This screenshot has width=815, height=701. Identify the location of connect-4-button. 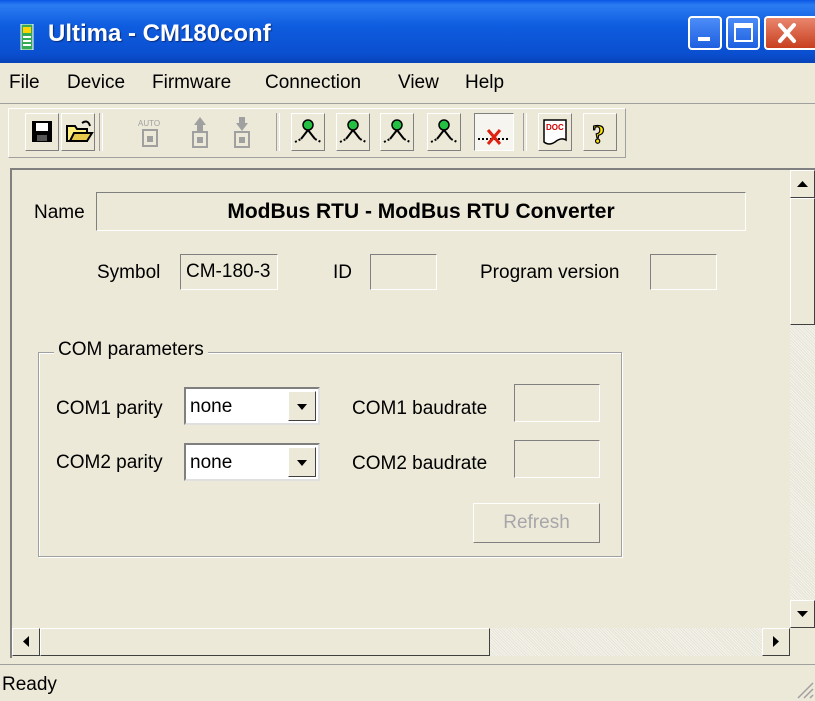
(444, 132).